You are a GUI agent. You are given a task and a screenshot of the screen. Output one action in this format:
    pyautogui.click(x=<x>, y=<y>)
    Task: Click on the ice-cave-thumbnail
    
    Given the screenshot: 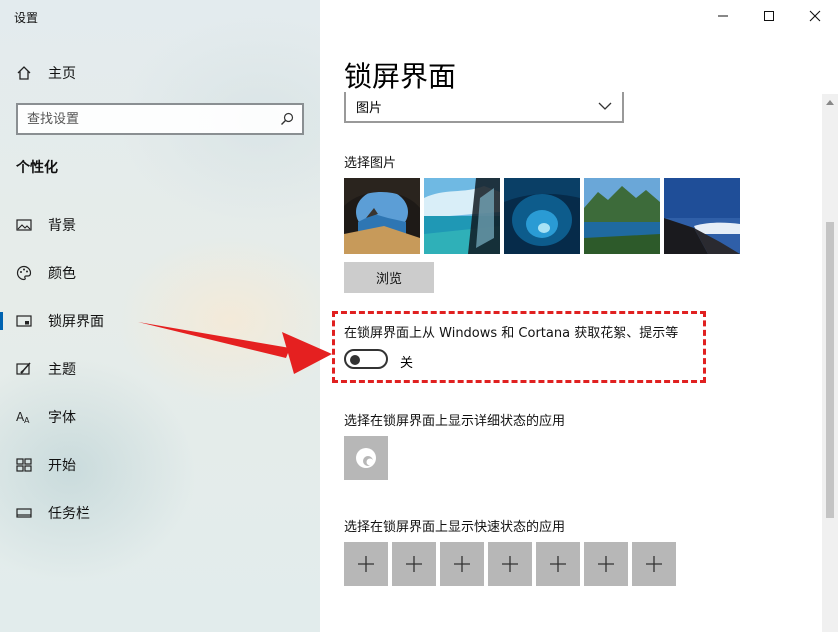 What is the action you would take?
    pyautogui.click(x=542, y=216)
    